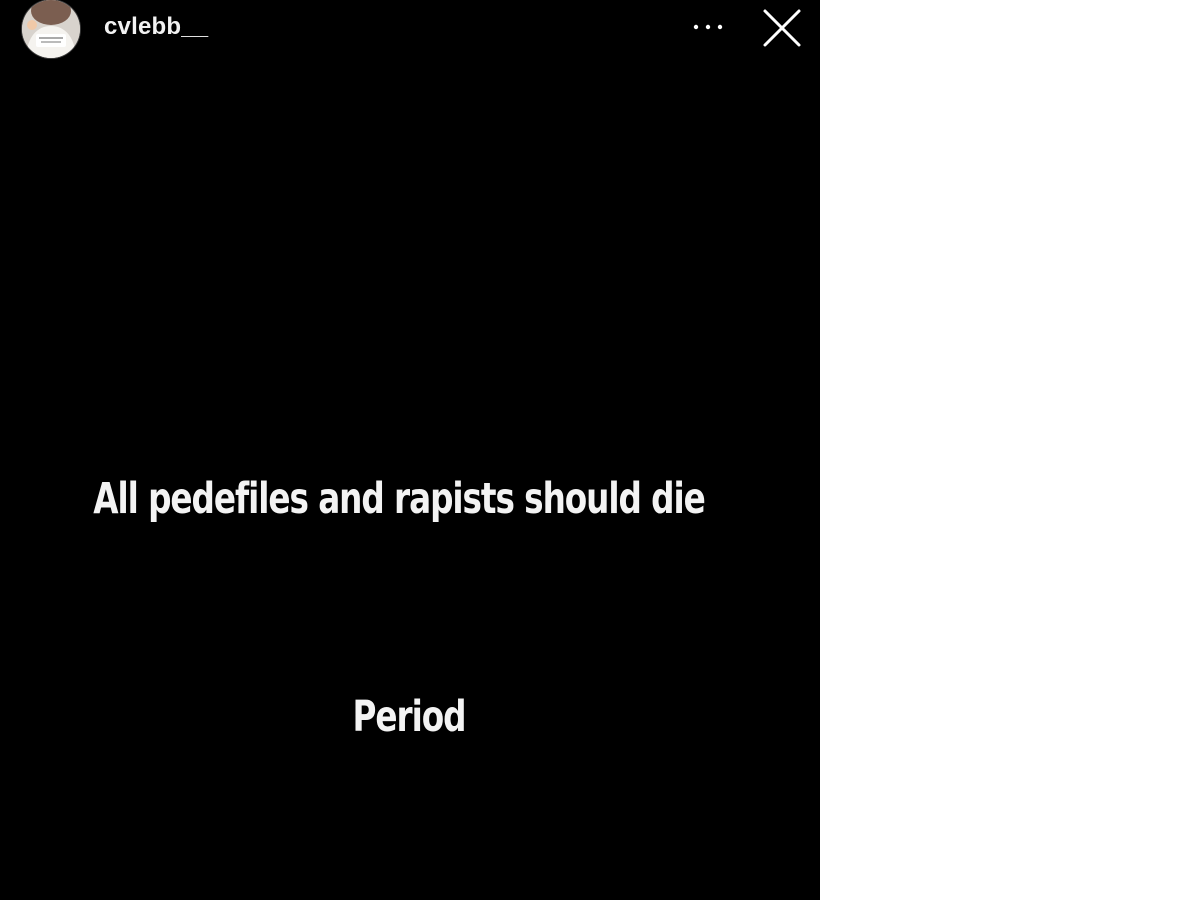  What do you see at coordinates (410, 29) in the screenshot?
I see `story-header: cvlebb__` at bounding box center [410, 29].